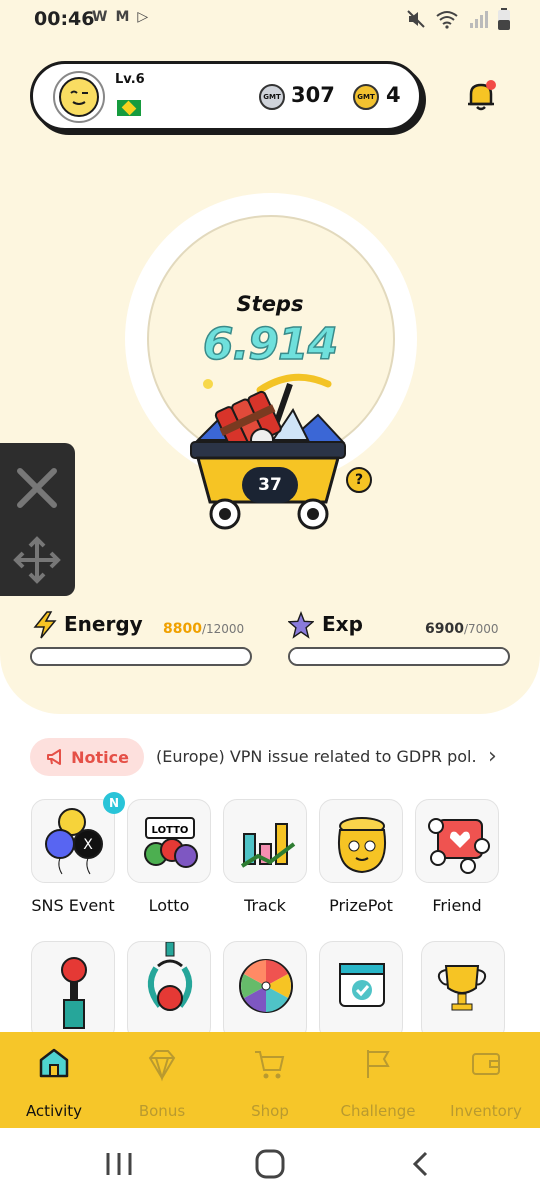  What do you see at coordinates (361, 905) in the screenshot?
I see `tile-label-prizepot: PrizePot` at bounding box center [361, 905].